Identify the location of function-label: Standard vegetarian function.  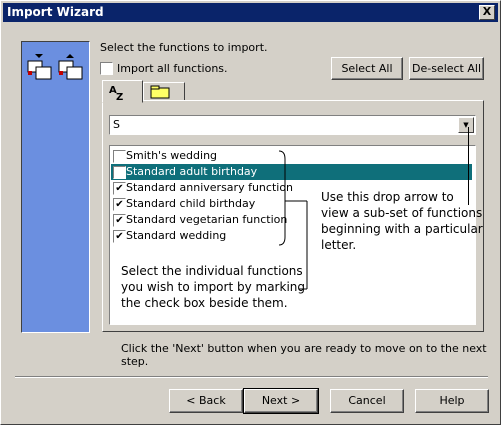
(207, 219).